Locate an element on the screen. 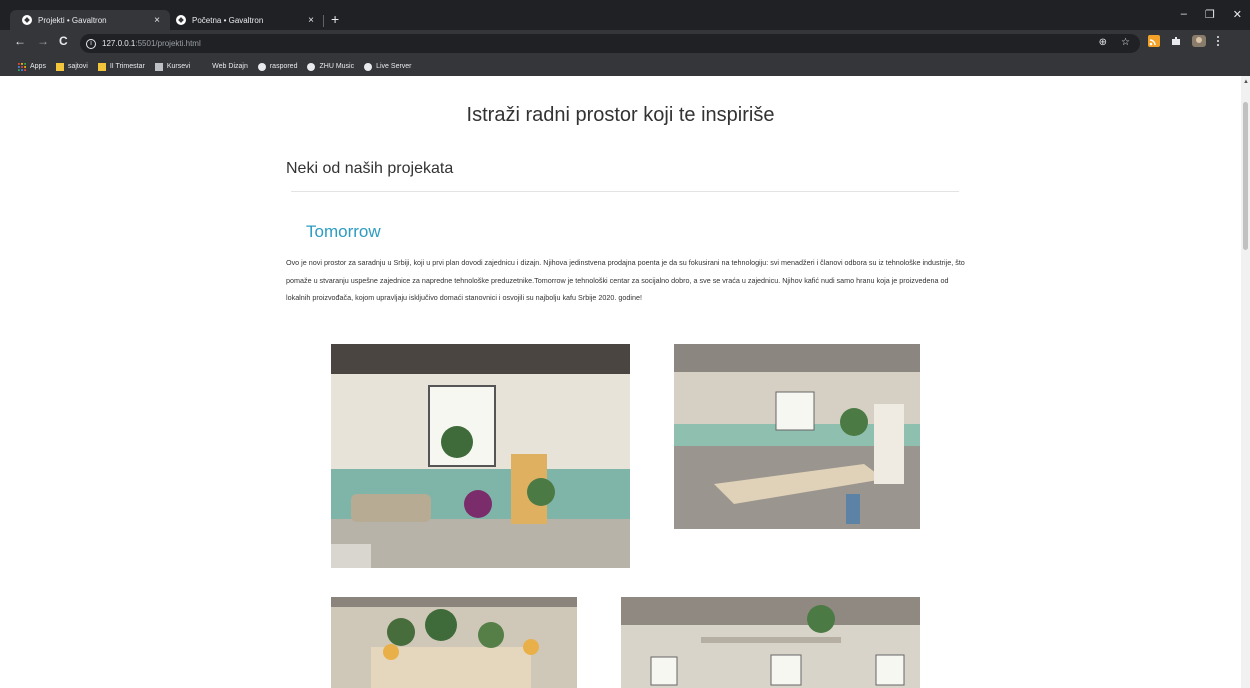  bookmark-label: Apps is located at coordinates (38, 66).